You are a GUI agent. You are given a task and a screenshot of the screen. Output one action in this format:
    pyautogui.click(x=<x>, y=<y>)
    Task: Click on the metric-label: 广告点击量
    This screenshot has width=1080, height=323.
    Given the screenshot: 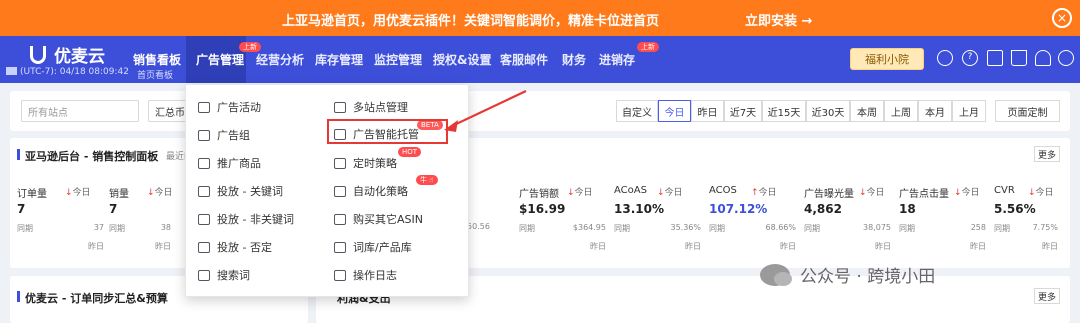 What is the action you would take?
    pyautogui.click(x=924, y=194)
    